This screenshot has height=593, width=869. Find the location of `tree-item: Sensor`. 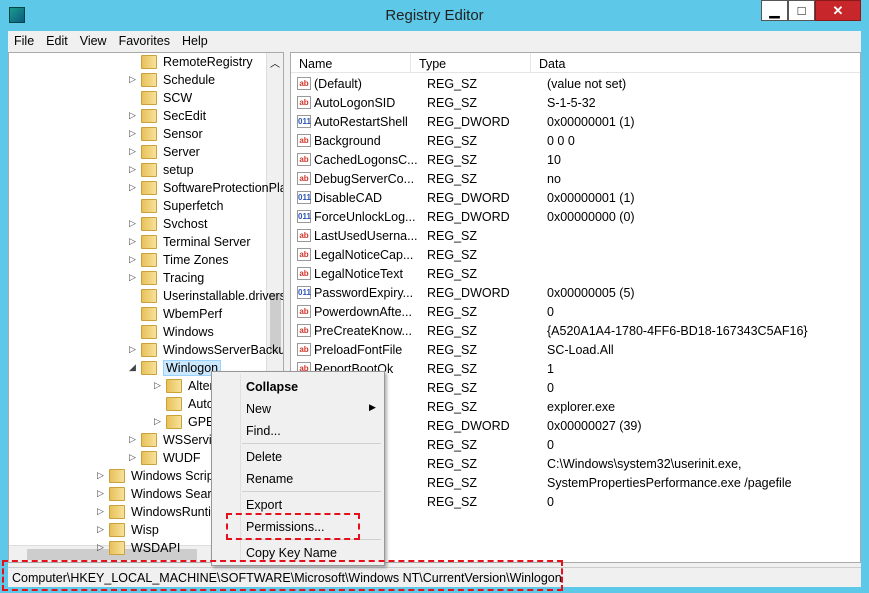

tree-item: Sensor is located at coordinates (172, 134).